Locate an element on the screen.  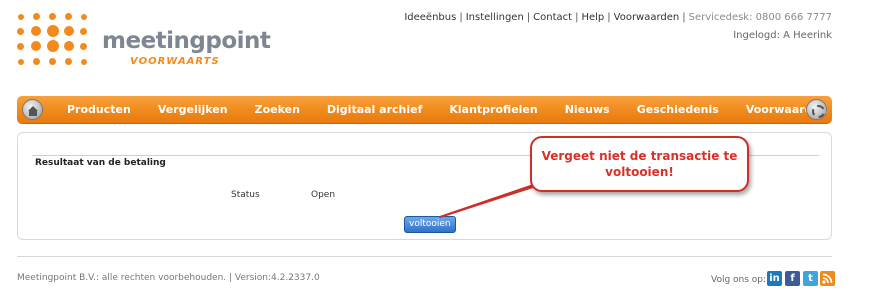
nav-item-nieuws: Nieuws is located at coordinates (587, 109).